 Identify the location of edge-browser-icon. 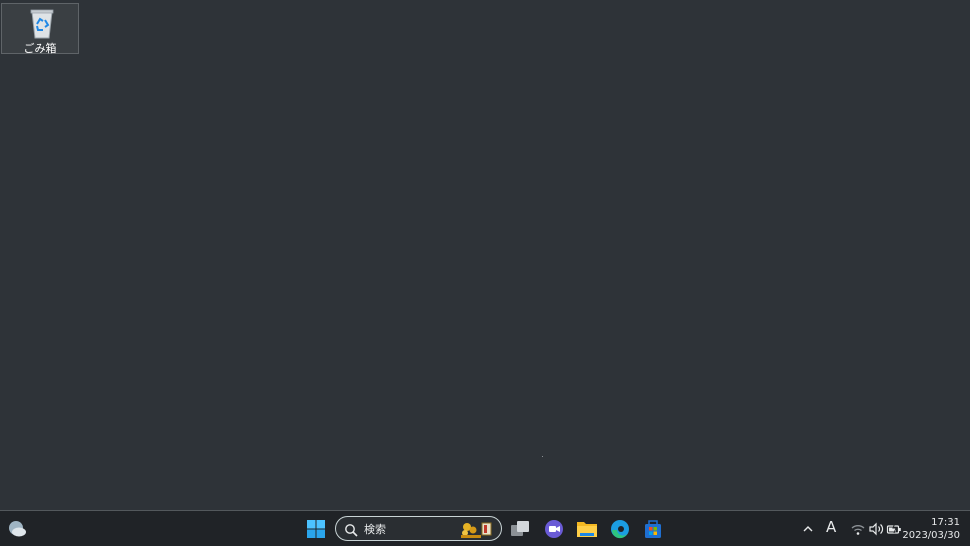
(620, 529).